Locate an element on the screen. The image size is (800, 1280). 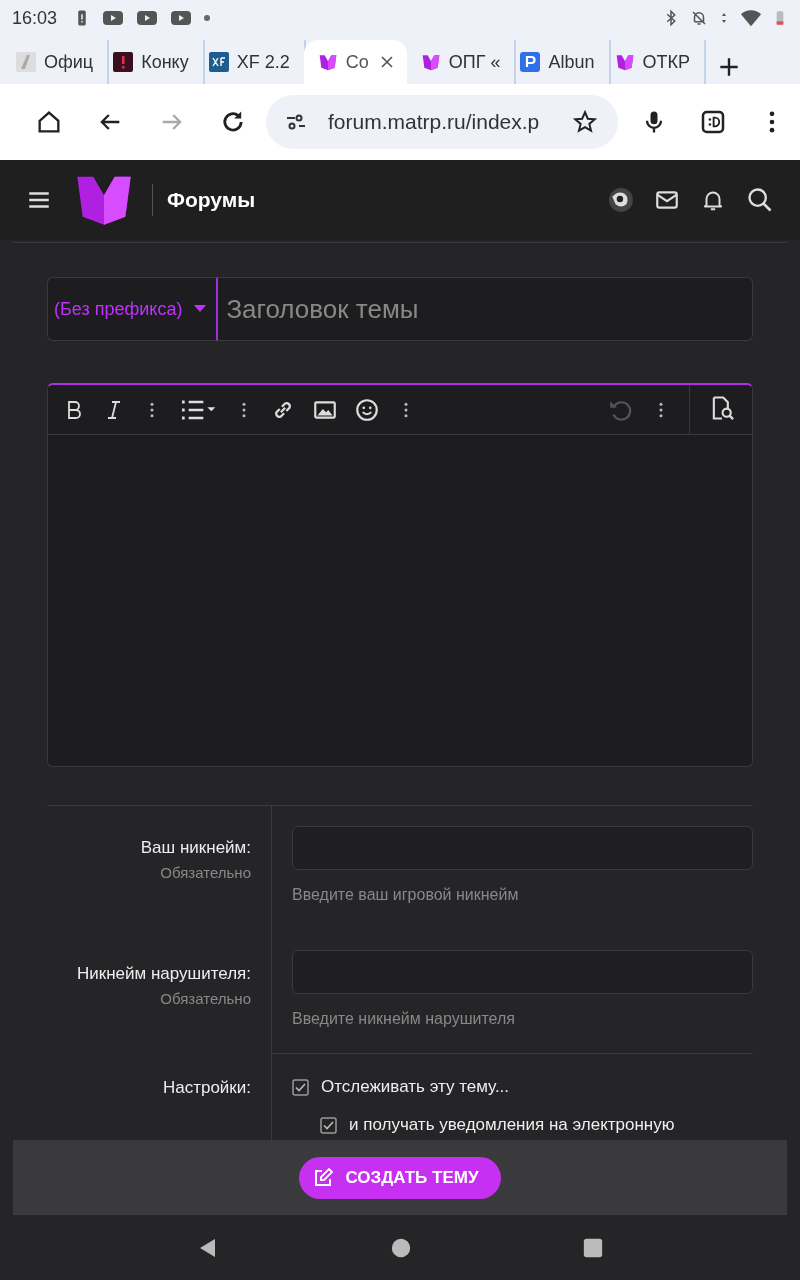
recents-nav-icon is located at coordinates (593, 1247).